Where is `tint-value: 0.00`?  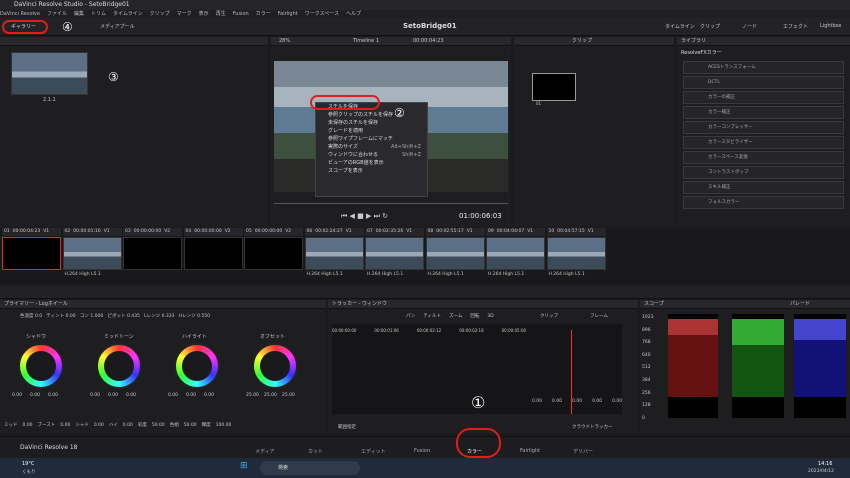 tint-value: 0.00 is located at coordinates (71, 316).